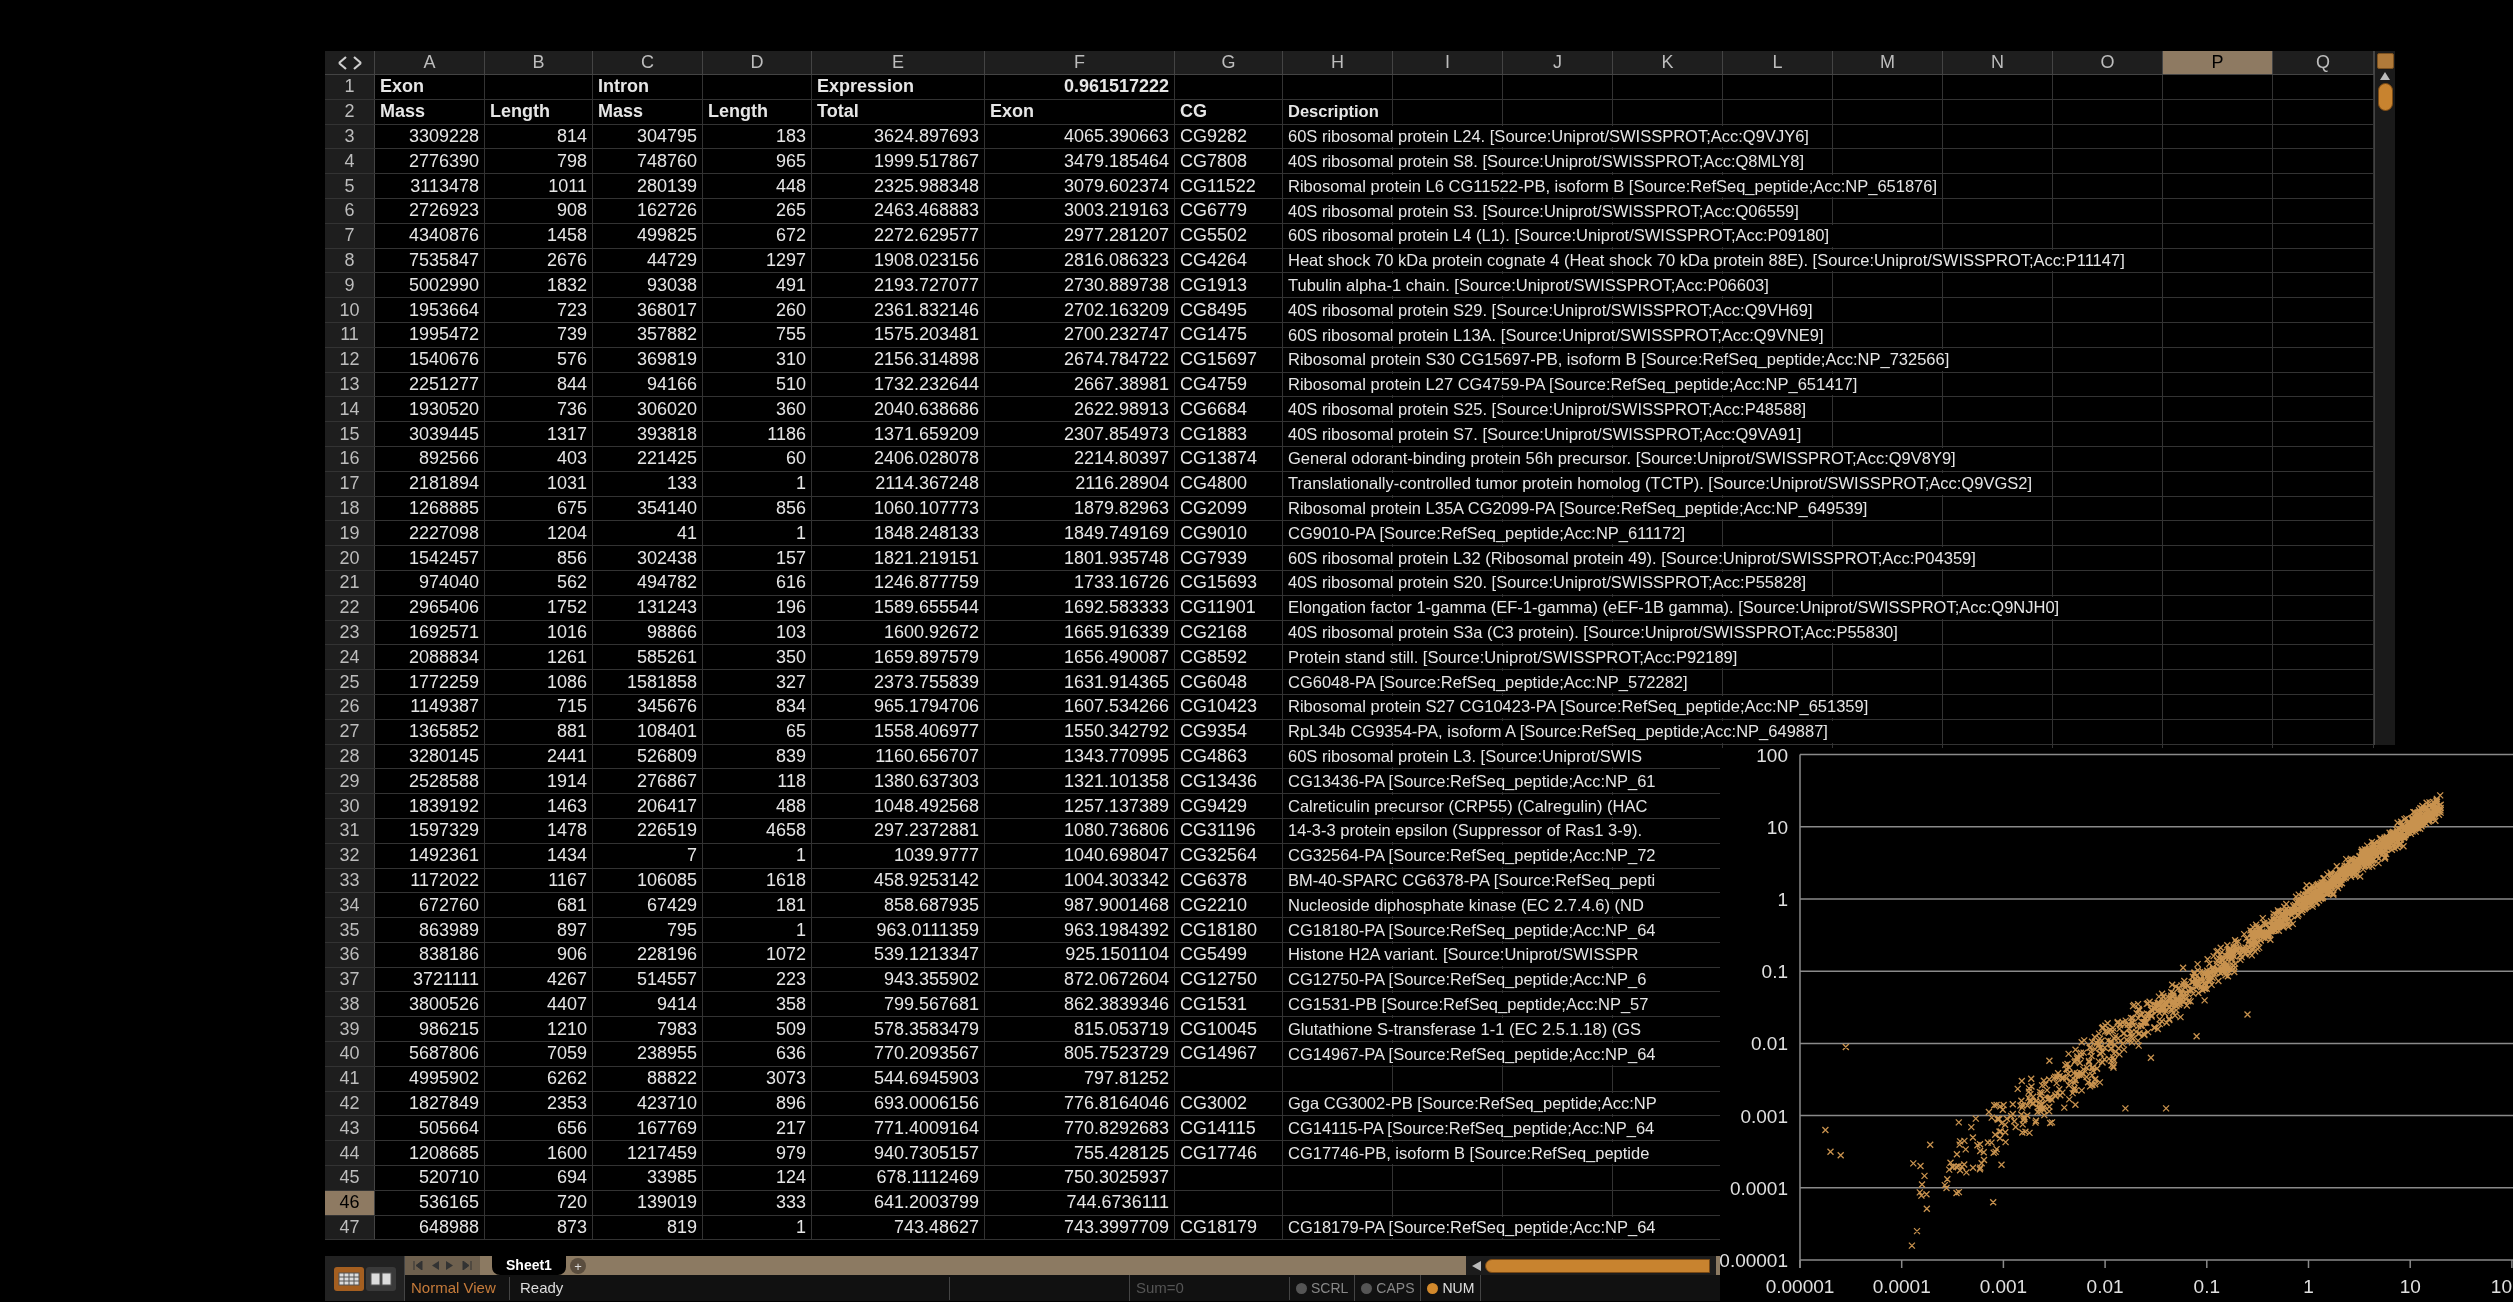 Image resolution: width=2513 pixels, height=1302 pixels. I want to click on row-header: 14, so click(350, 409).